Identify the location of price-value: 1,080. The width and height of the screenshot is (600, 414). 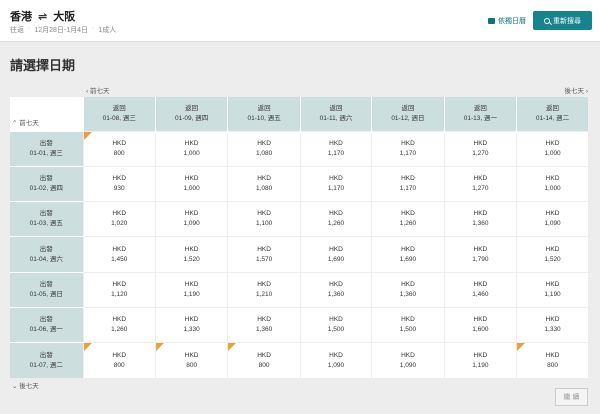
(264, 153).